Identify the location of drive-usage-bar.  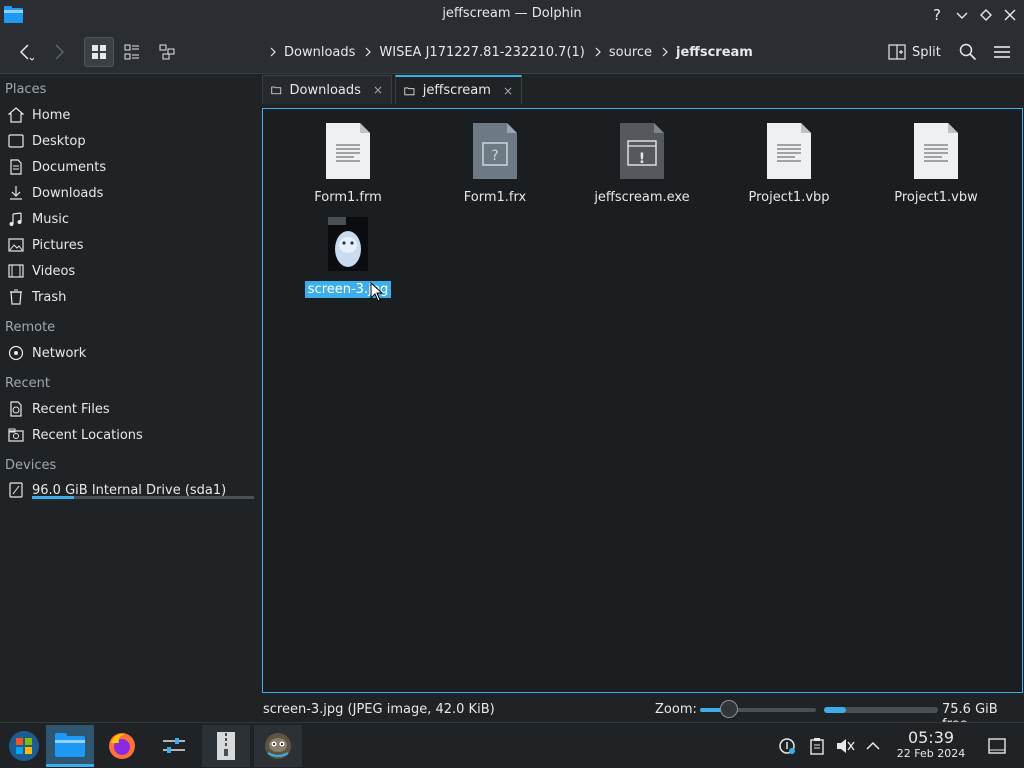
(143, 497).